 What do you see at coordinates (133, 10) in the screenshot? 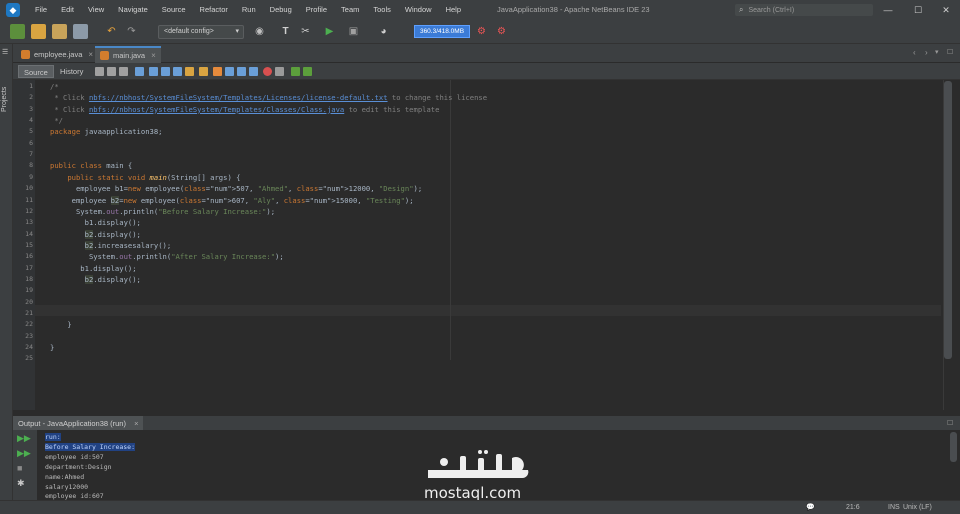
I see `menu-navigate: Navigate` at bounding box center [133, 10].